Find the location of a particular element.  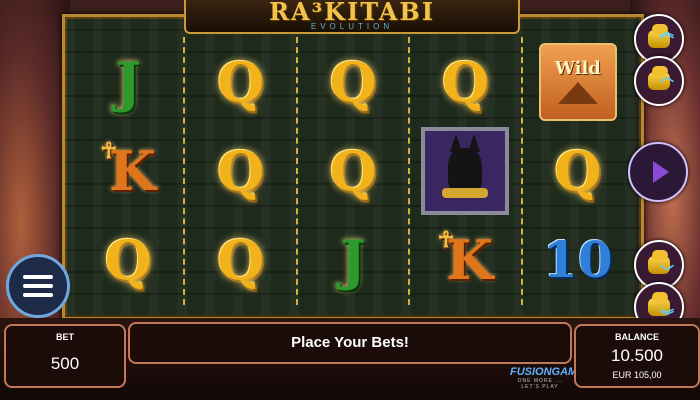

logo-subtitle: EVOLUTION is located at coordinates (352, 26).